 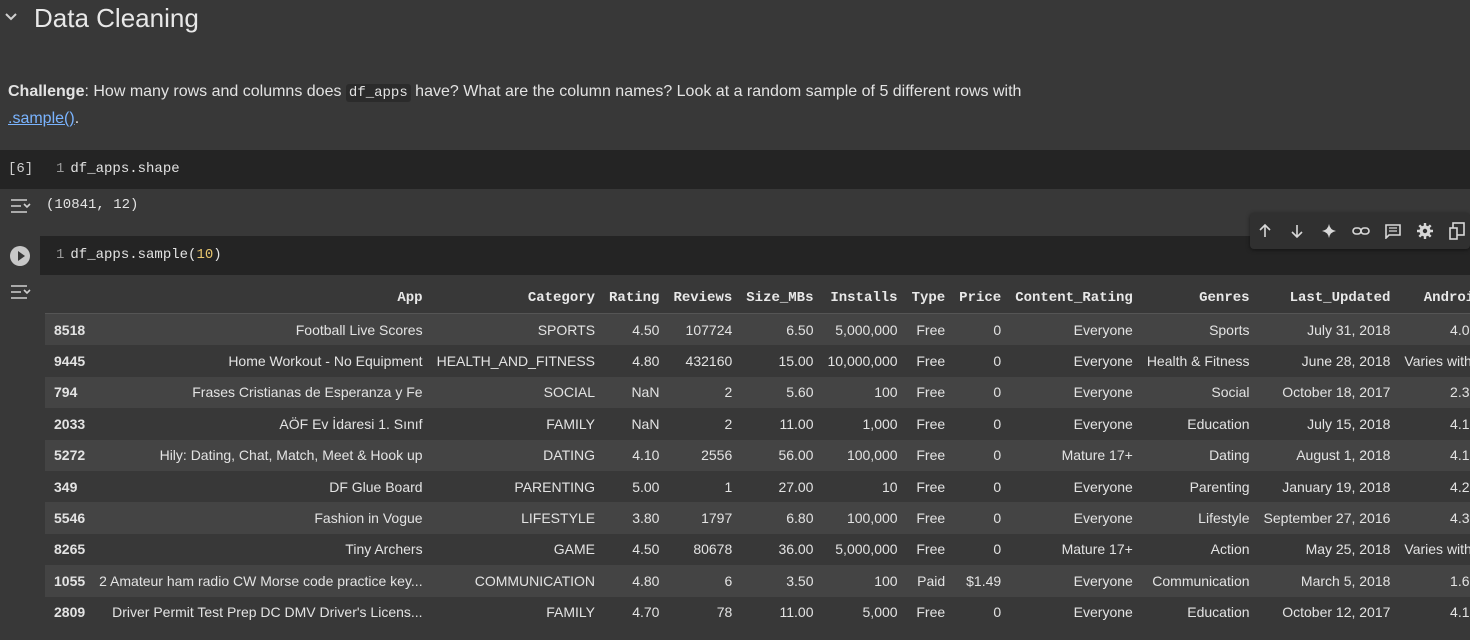 I want to click on table-cell: Varies with device, so click(x=1433, y=549).